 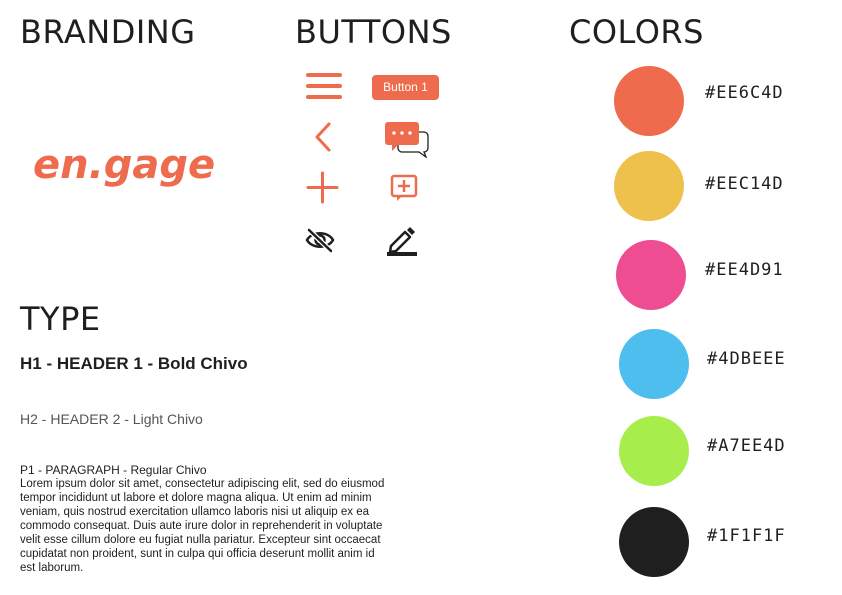 What do you see at coordinates (404, 190) in the screenshot?
I see `add-box-icon` at bounding box center [404, 190].